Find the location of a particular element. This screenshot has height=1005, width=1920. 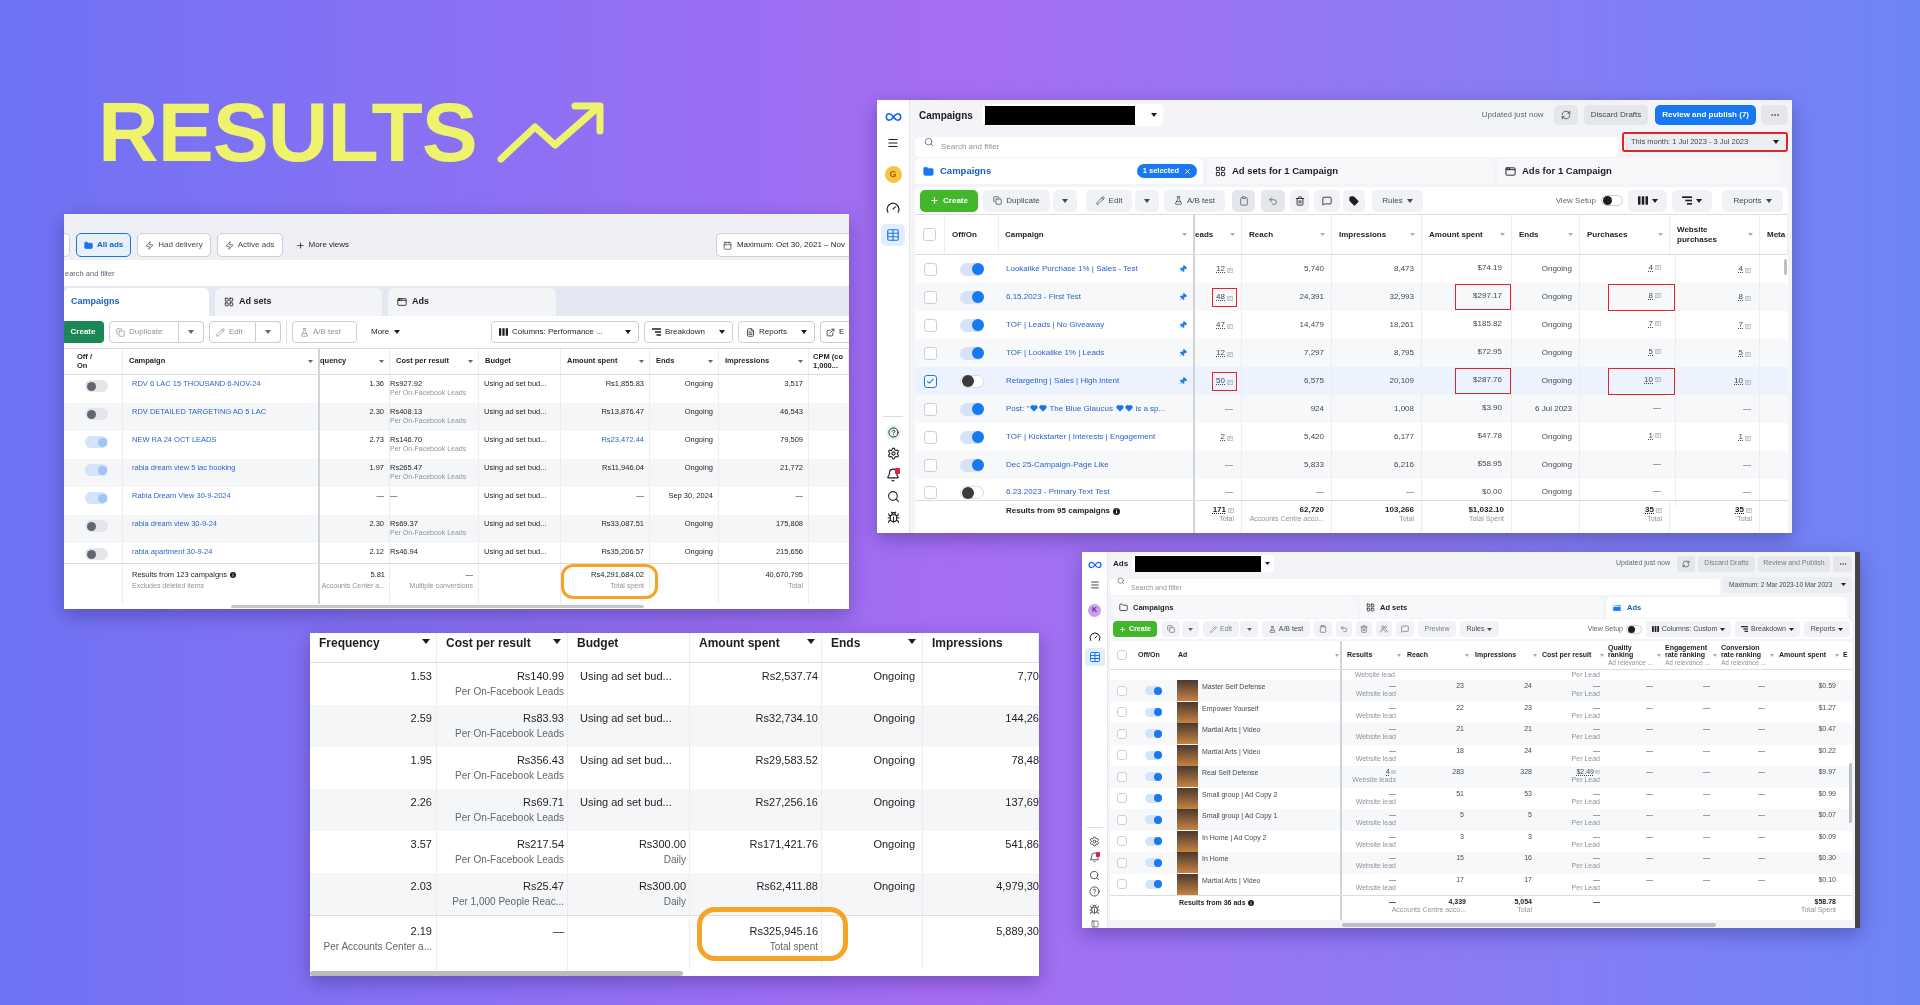

clipboard-icon is located at coordinates (1323, 629).